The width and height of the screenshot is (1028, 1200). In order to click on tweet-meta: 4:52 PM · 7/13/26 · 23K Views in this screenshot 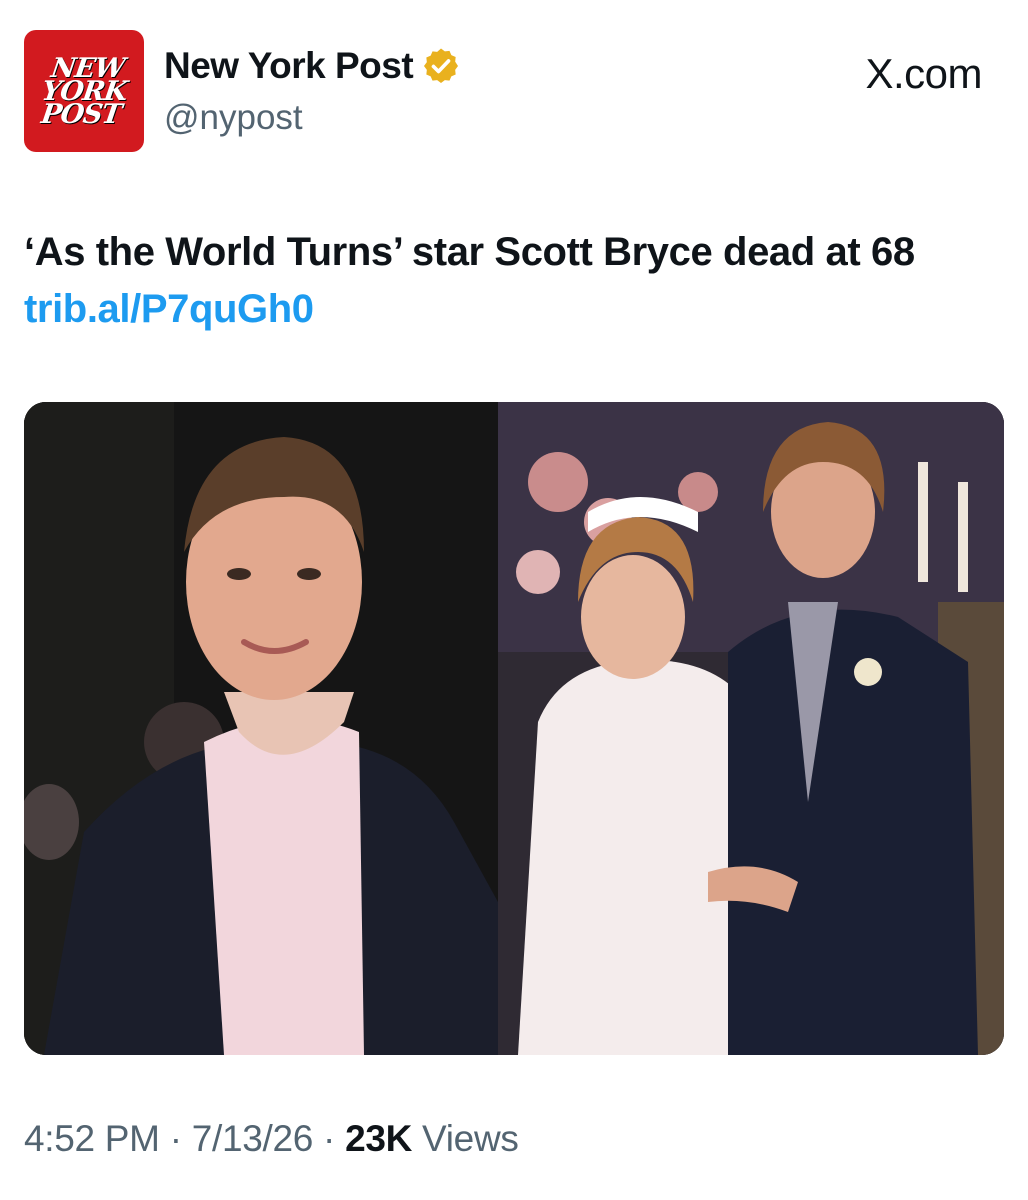, I will do `click(271, 1139)`.